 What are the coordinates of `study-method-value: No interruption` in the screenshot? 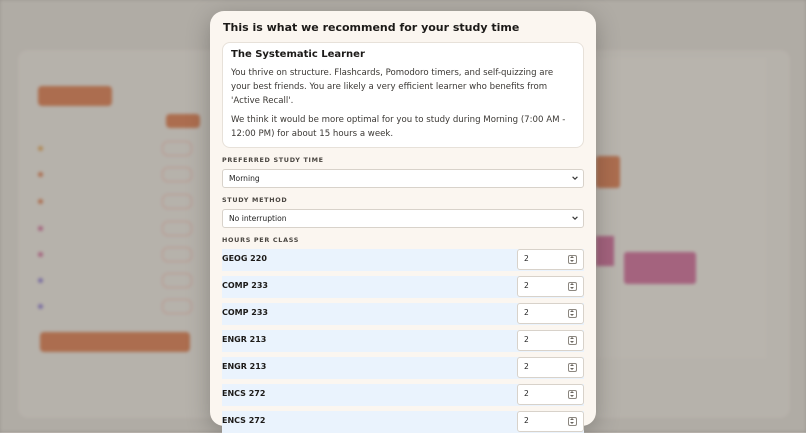 It's located at (258, 218).